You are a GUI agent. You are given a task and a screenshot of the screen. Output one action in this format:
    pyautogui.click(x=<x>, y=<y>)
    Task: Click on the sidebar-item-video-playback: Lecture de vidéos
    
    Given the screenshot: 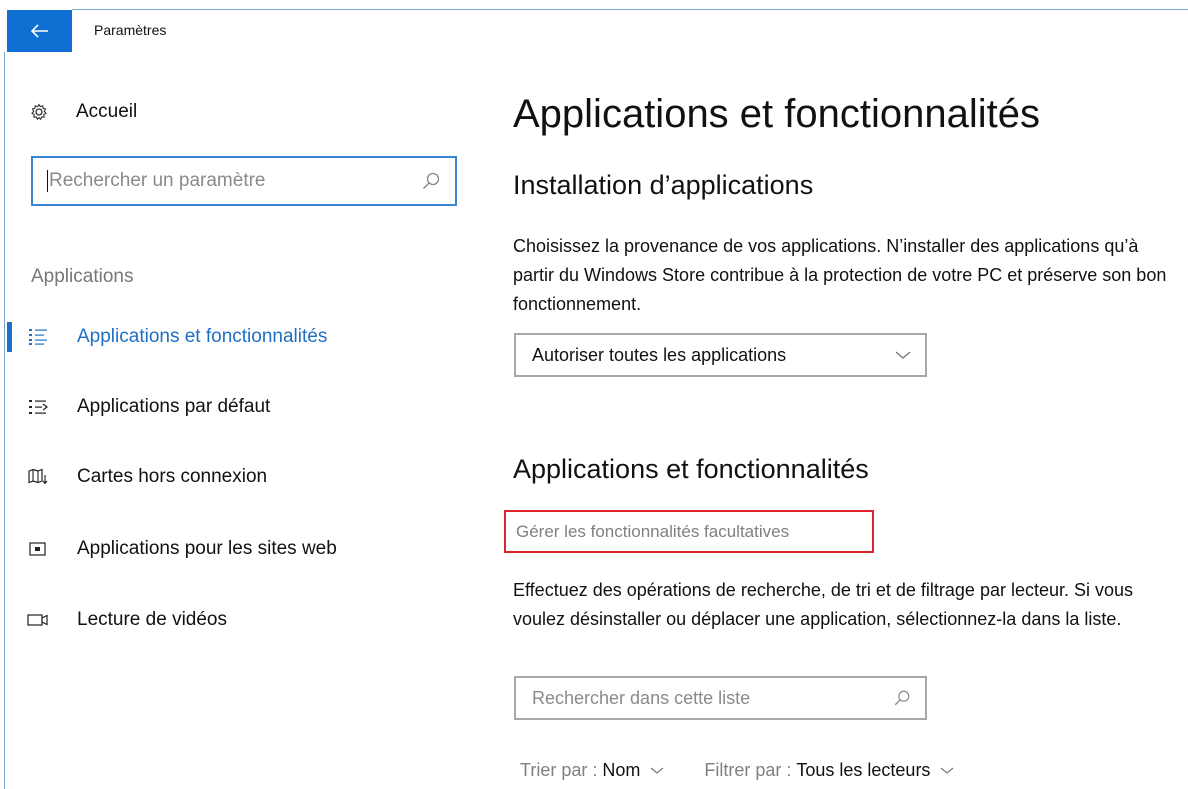 What is the action you would take?
    pyautogui.click(x=235, y=620)
    